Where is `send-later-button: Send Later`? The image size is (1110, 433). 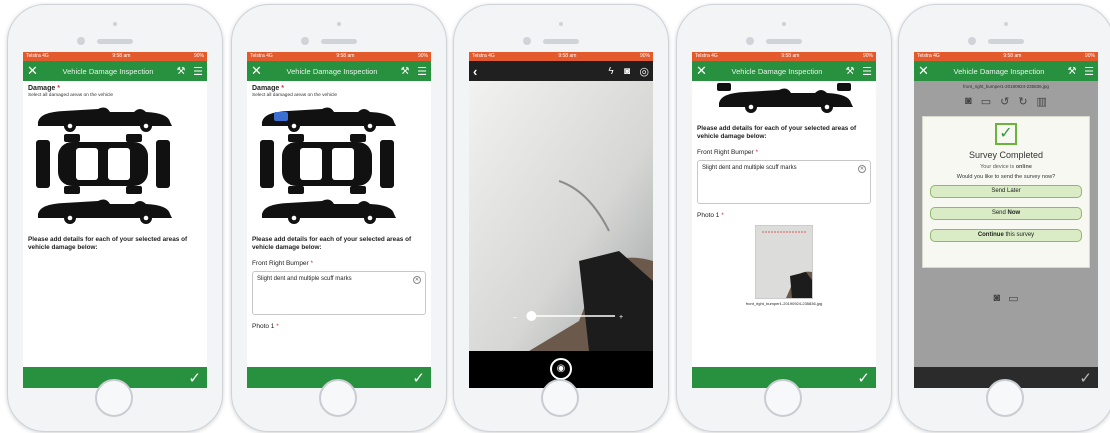 send-later-button: Send Later is located at coordinates (1006, 191).